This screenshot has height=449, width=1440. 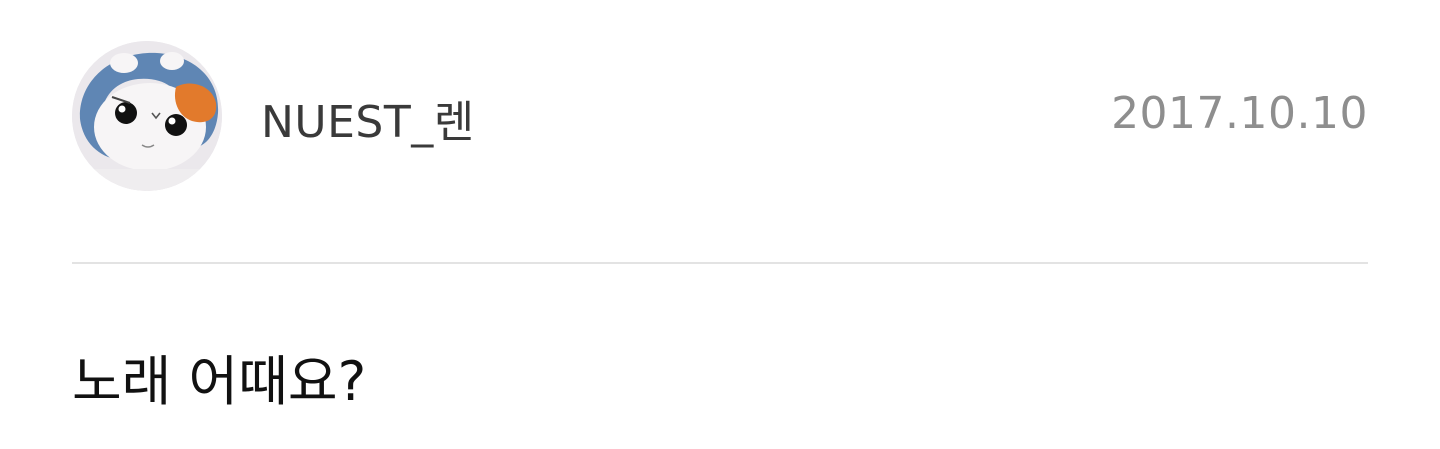 What do you see at coordinates (1239, 113) in the screenshot?
I see `post-date: 2017.10.10` at bounding box center [1239, 113].